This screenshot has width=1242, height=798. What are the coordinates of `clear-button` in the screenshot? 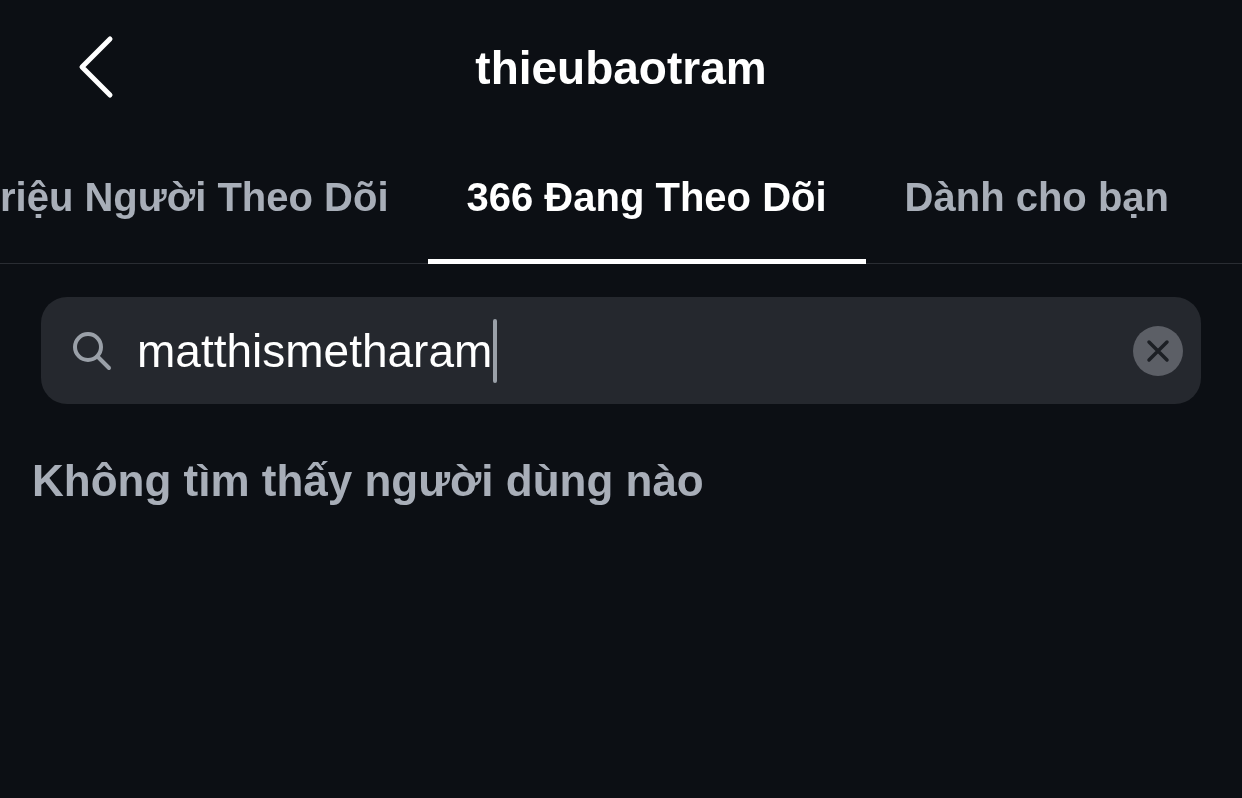 It's located at (1158, 350).